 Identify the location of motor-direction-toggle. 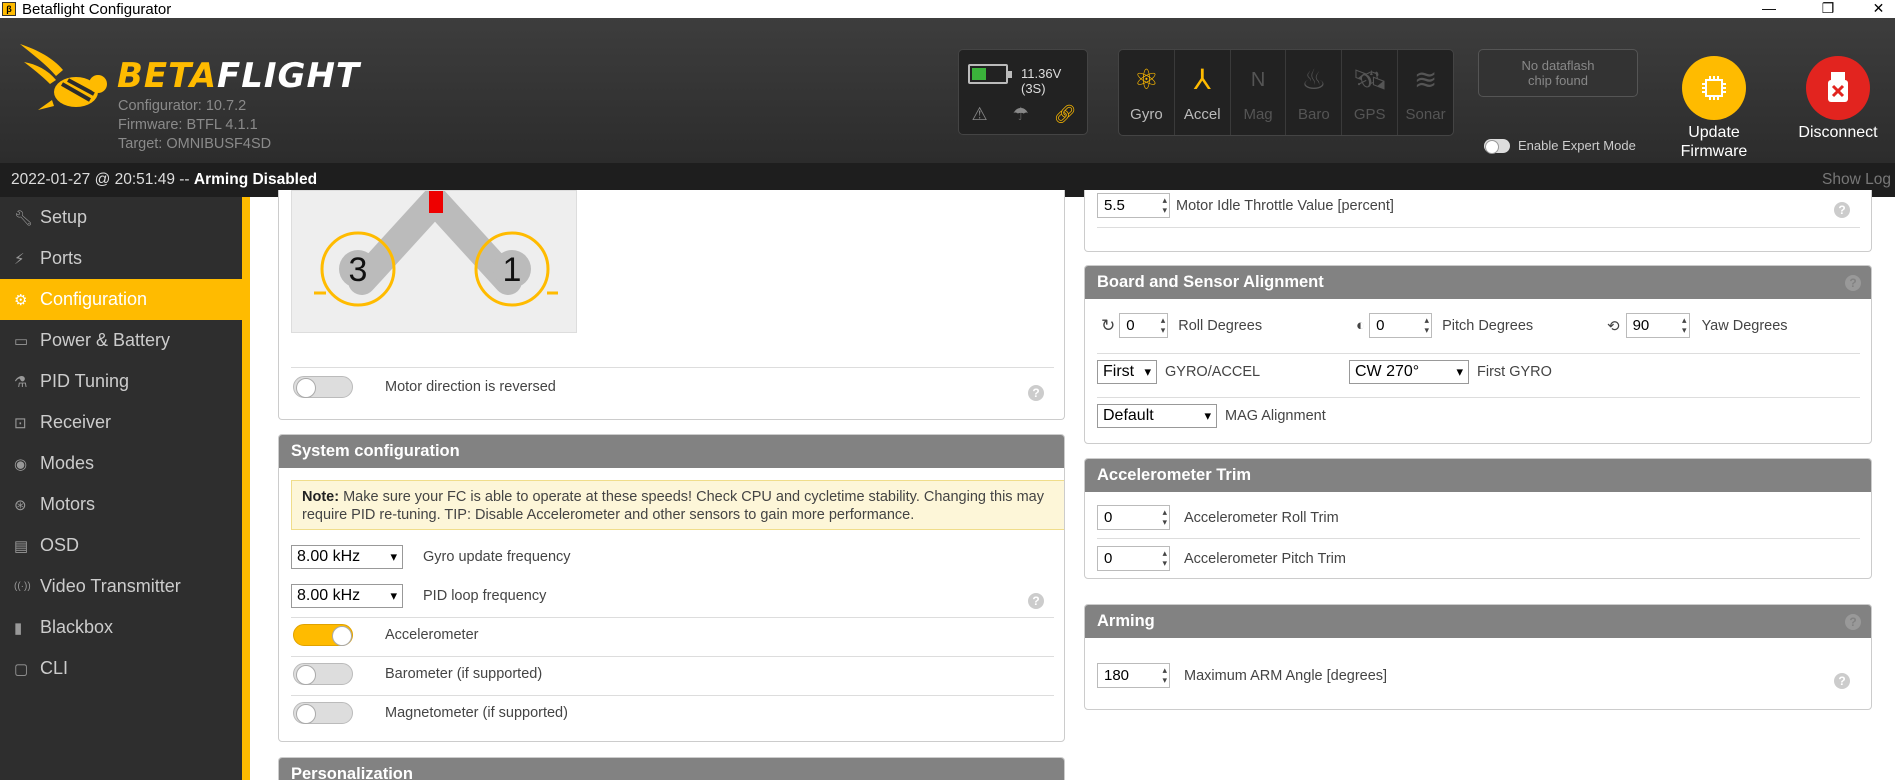
(323, 387).